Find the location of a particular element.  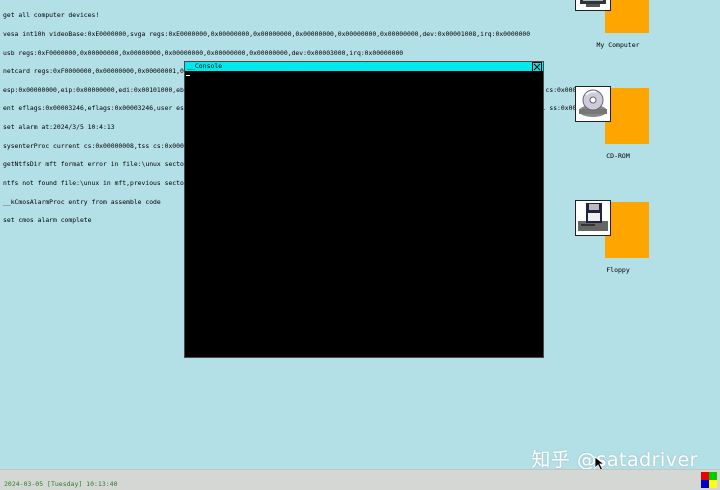

floppy-icon is located at coordinates (593, 218).